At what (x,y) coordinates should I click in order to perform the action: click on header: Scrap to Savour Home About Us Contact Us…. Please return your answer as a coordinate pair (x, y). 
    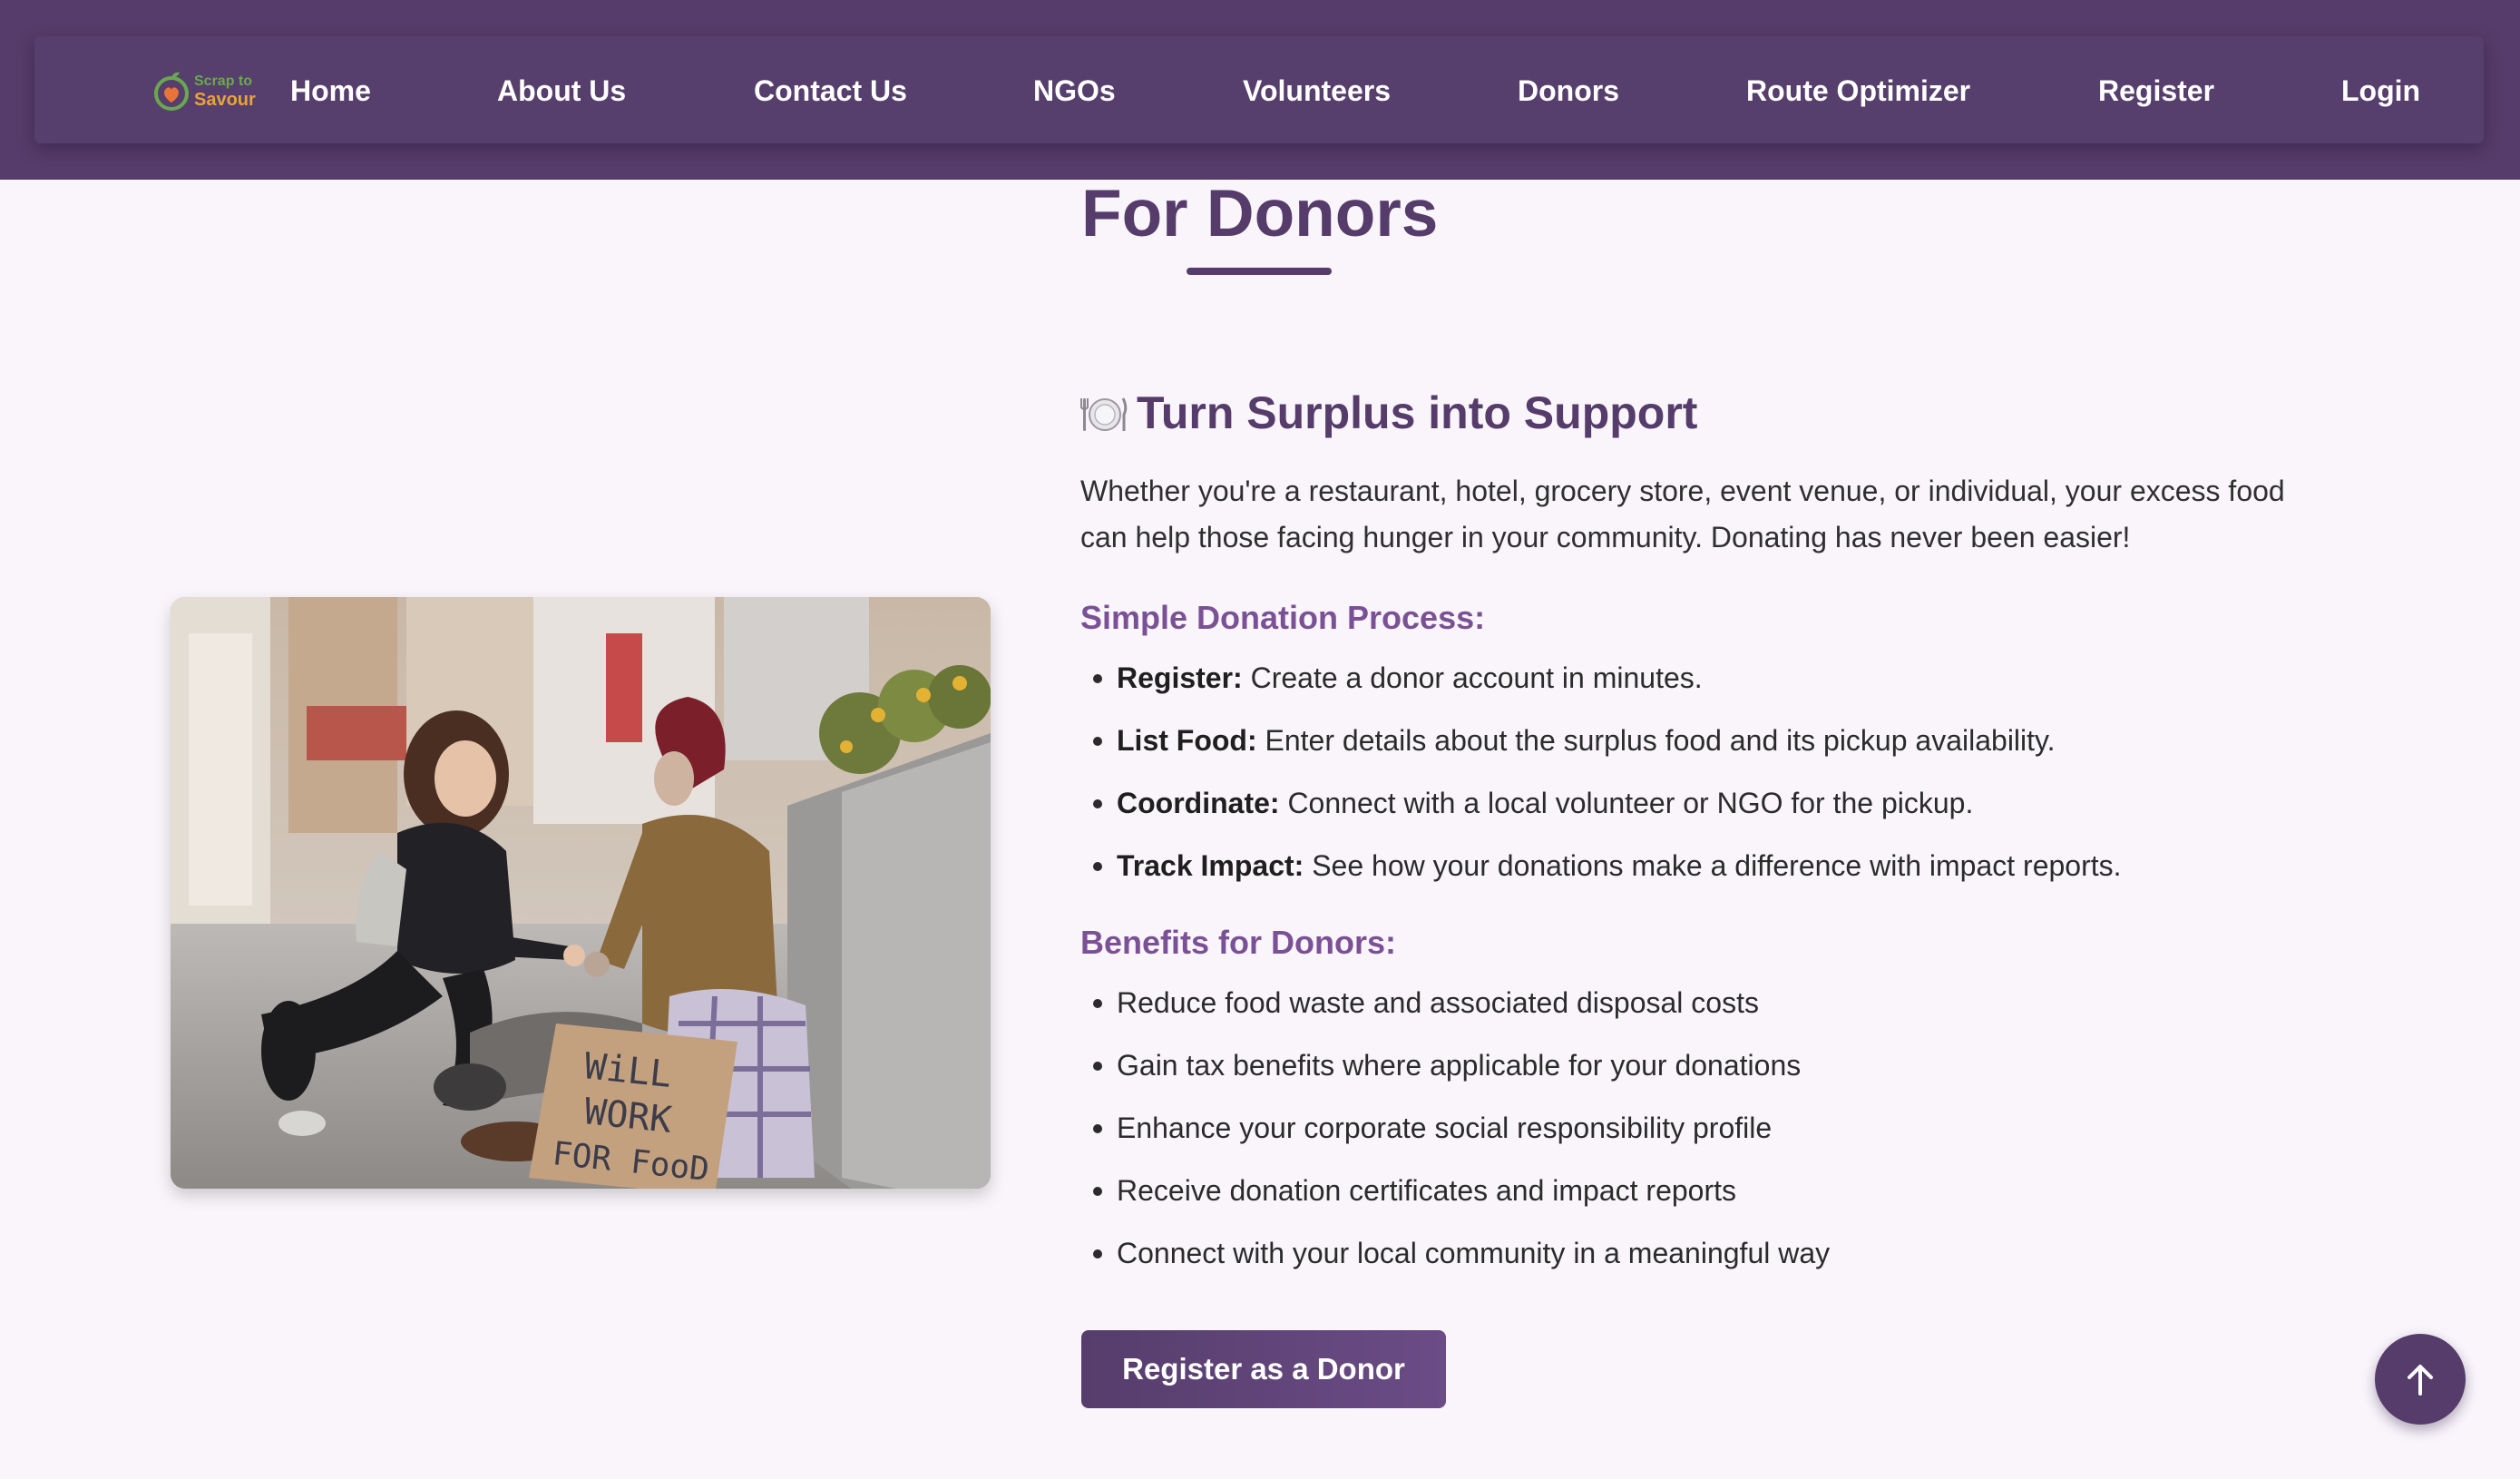
    Looking at the image, I should click on (1260, 90).